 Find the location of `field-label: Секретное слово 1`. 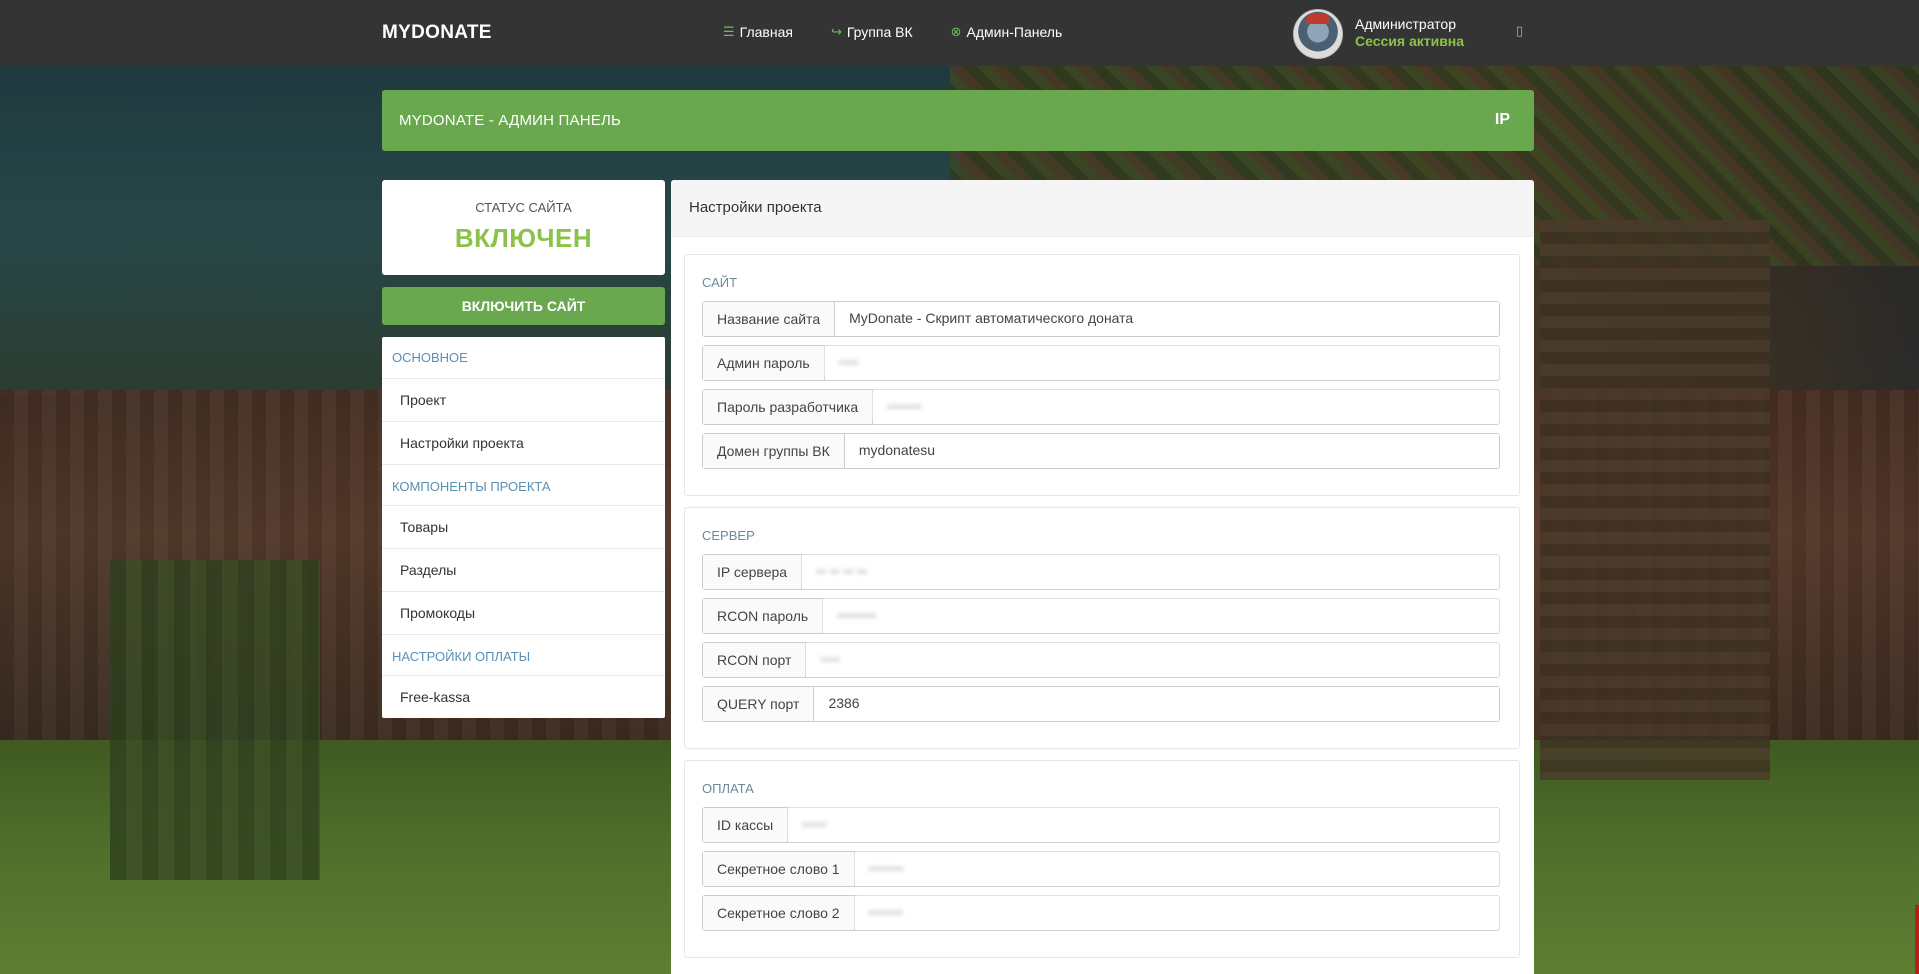

field-label: Секретное слово 1 is located at coordinates (779, 869).